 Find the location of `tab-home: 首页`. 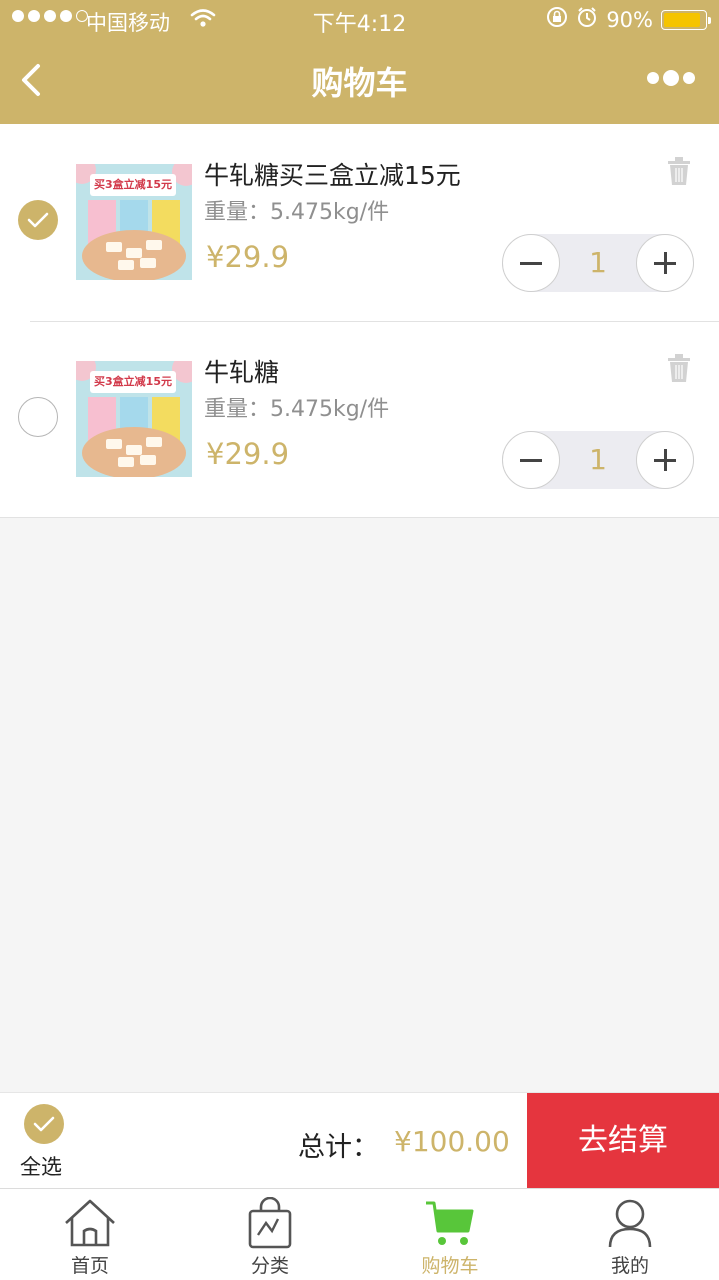

tab-home: 首页 is located at coordinates (90, 1234).